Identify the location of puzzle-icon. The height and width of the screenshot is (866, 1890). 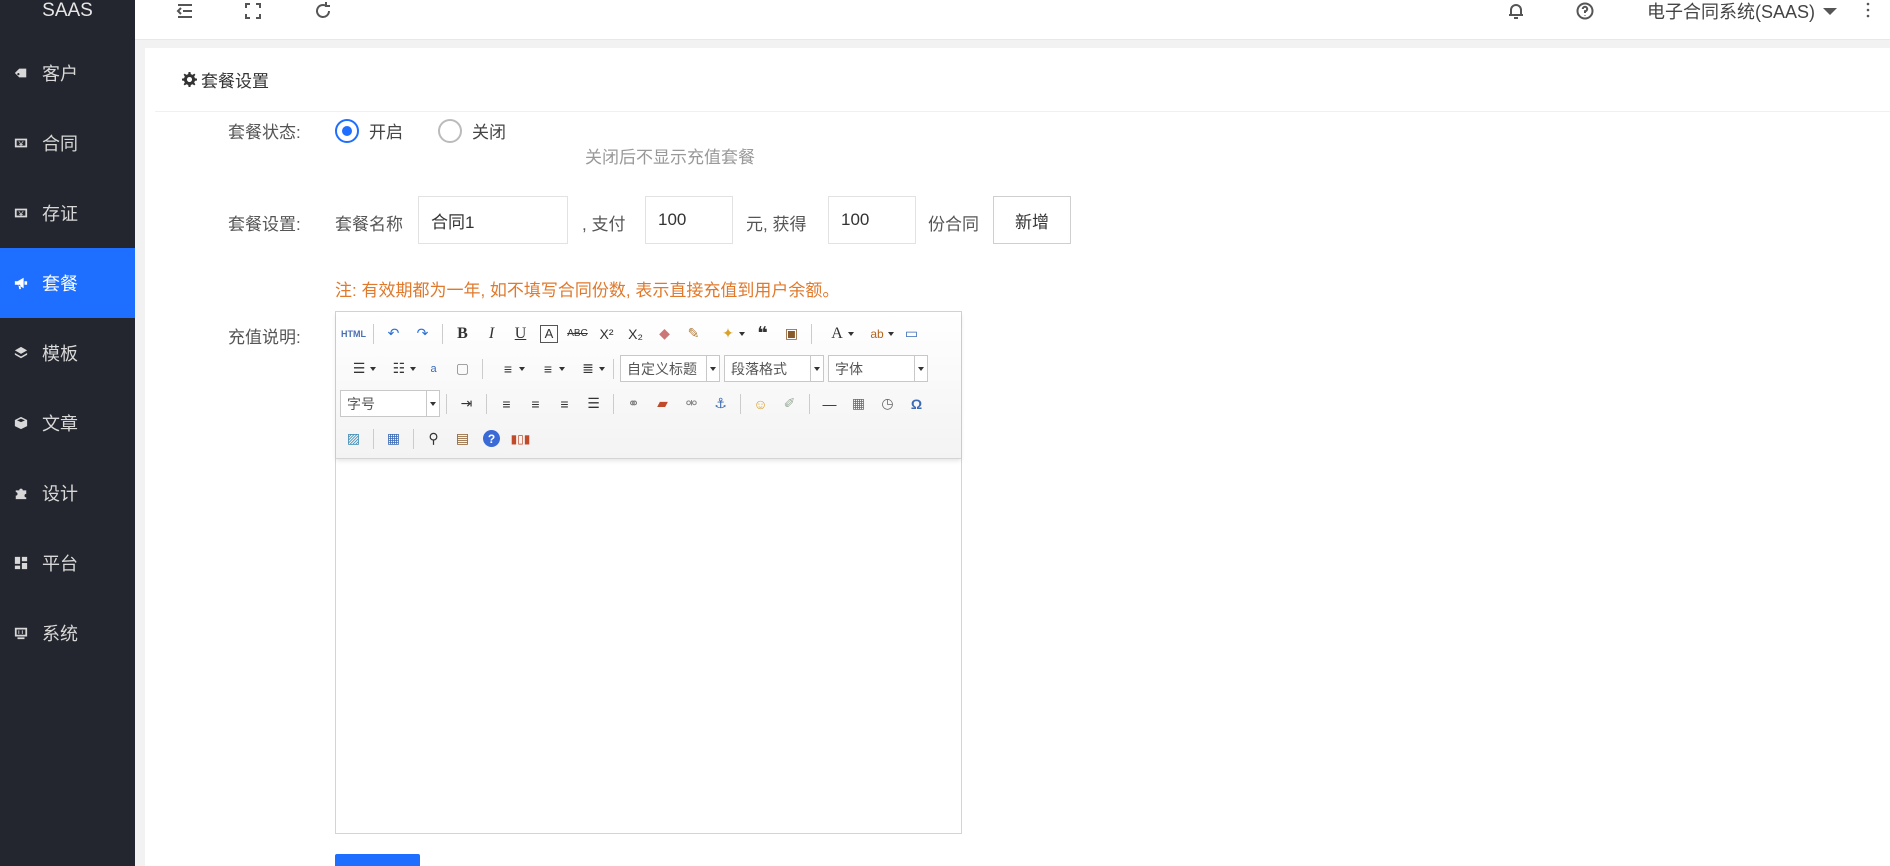
(21, 493).